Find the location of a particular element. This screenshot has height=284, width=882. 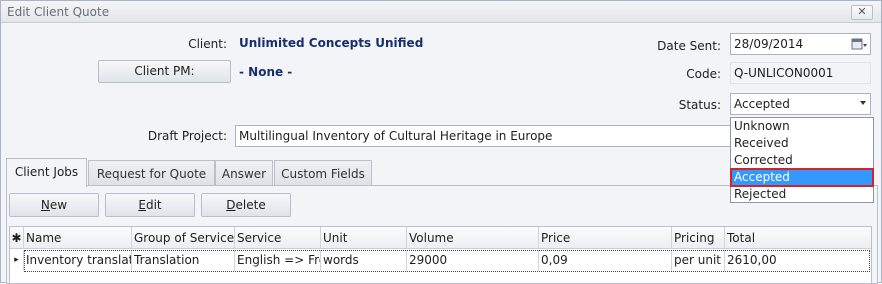

title-bar: Edit Client Quote ✕ is located at coordinates (441, 12).